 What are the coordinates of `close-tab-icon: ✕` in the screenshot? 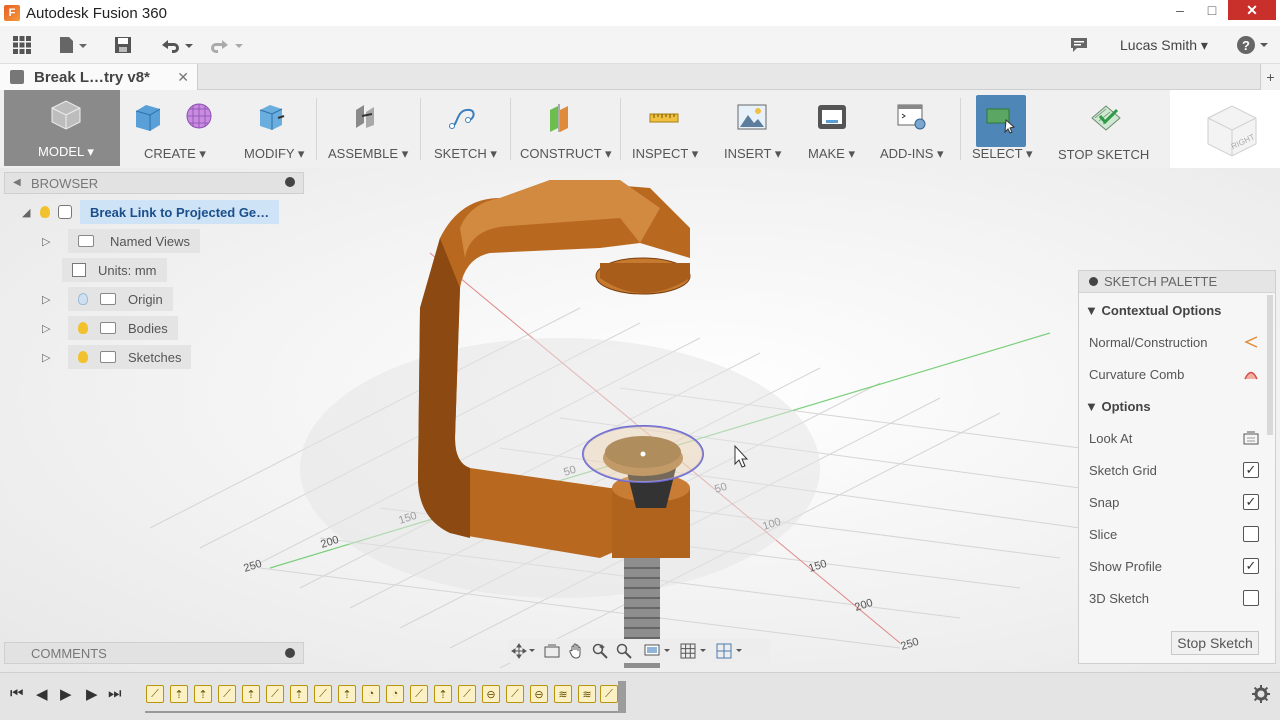 It's located at (183, 77).